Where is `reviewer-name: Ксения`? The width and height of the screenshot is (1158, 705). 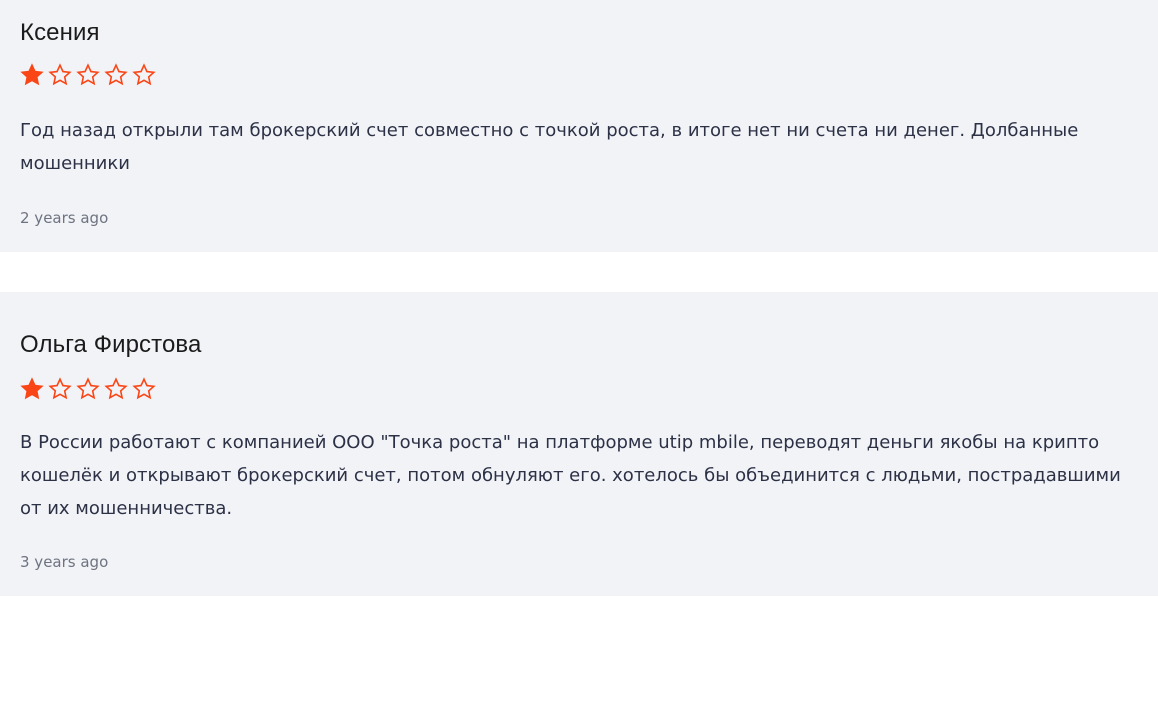 reviewer-name: Ксения is located at coordinates (60, 32).